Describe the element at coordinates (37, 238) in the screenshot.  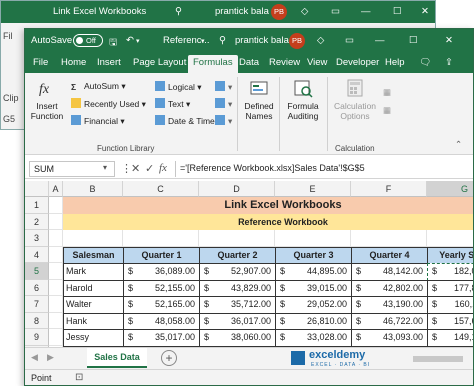
I see `row-header-3: 3` at that location.